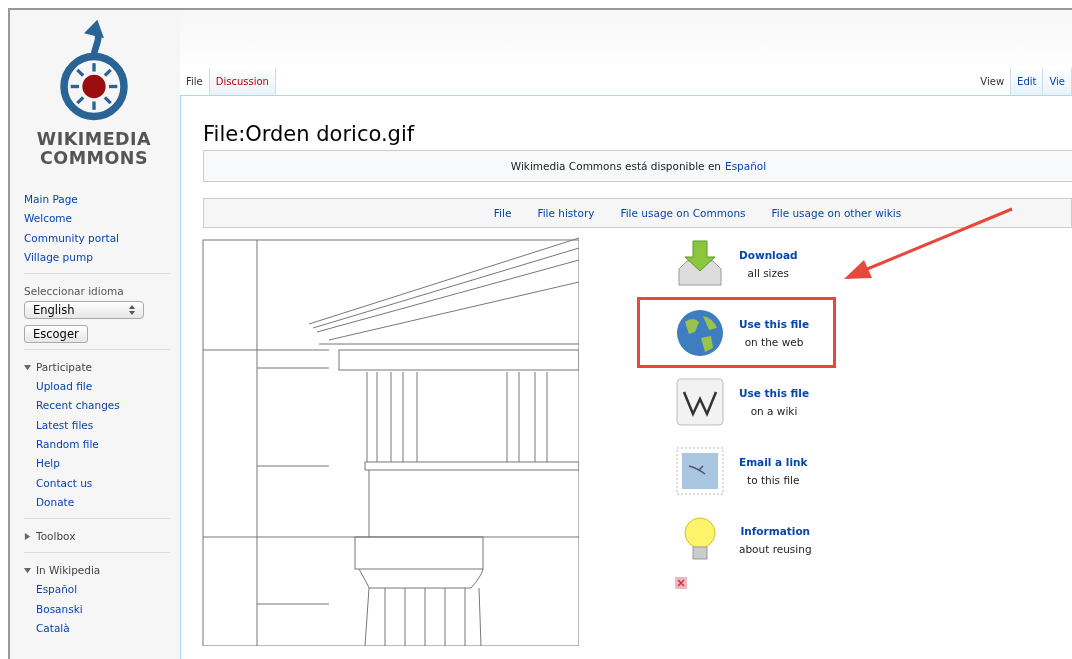  I want to click on sidebar-link: Random file, so click(67, 445).